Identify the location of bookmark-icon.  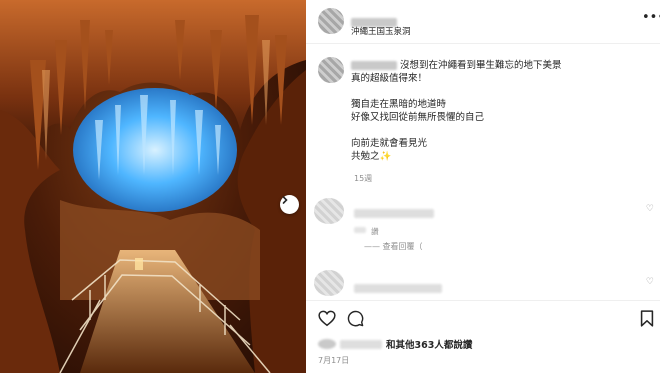
(647, 318).